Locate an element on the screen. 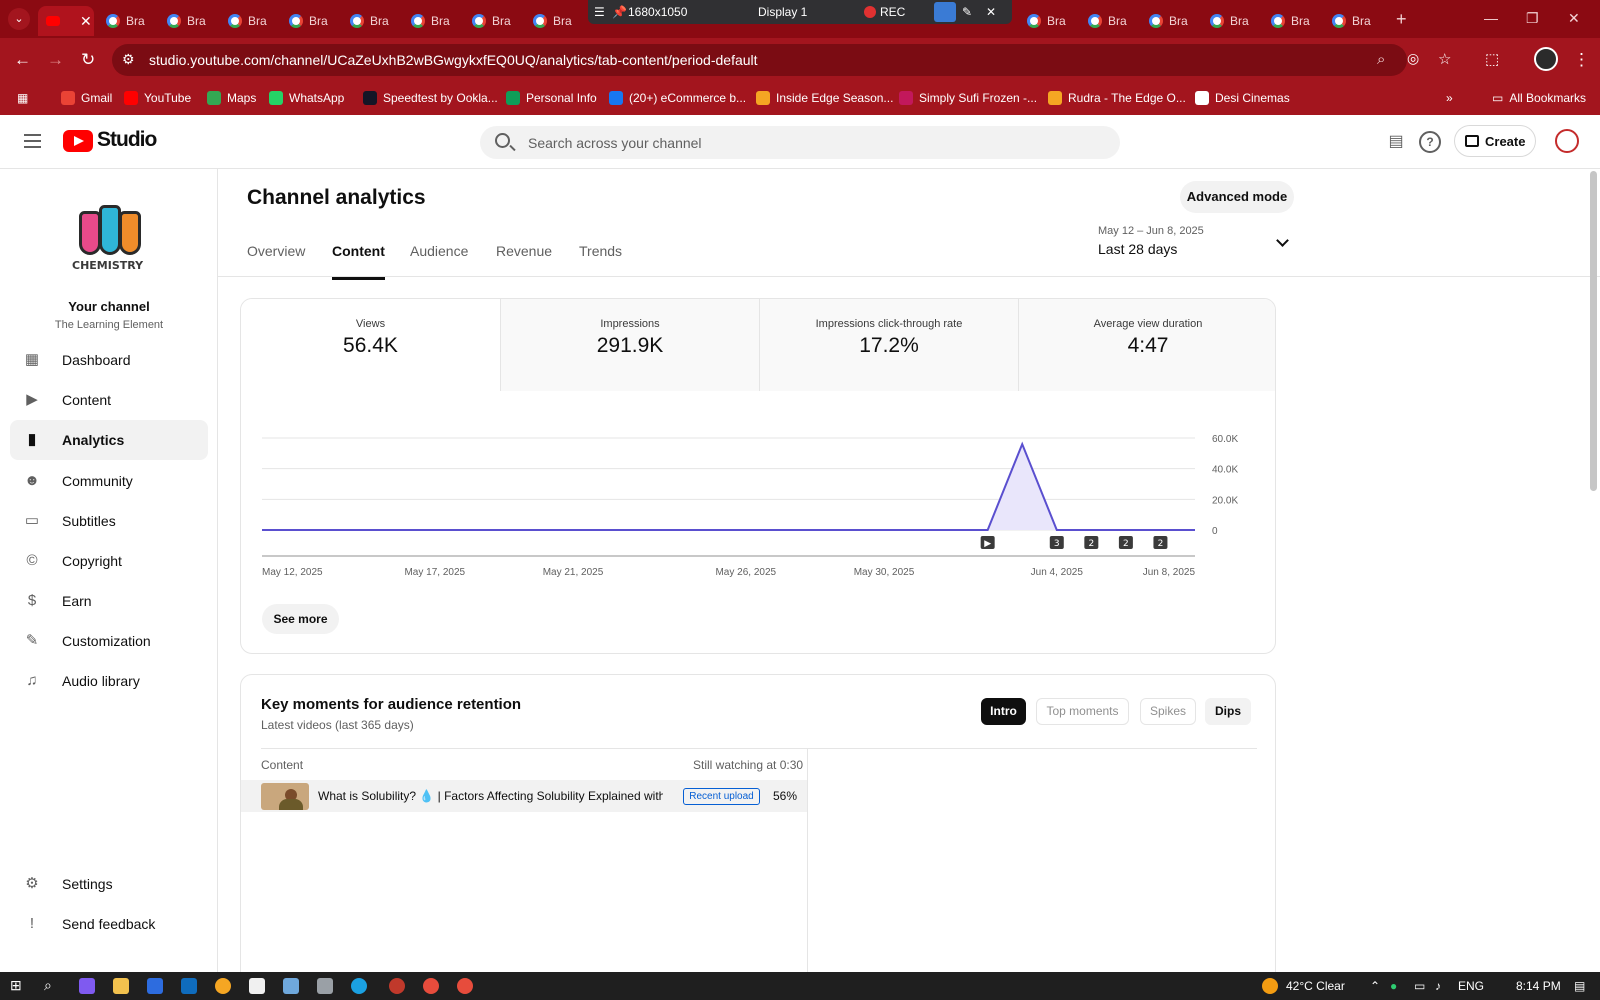 The width and height of the screenshot is (1600, 1000). account-avatar is located at coordinates (1567, 141).